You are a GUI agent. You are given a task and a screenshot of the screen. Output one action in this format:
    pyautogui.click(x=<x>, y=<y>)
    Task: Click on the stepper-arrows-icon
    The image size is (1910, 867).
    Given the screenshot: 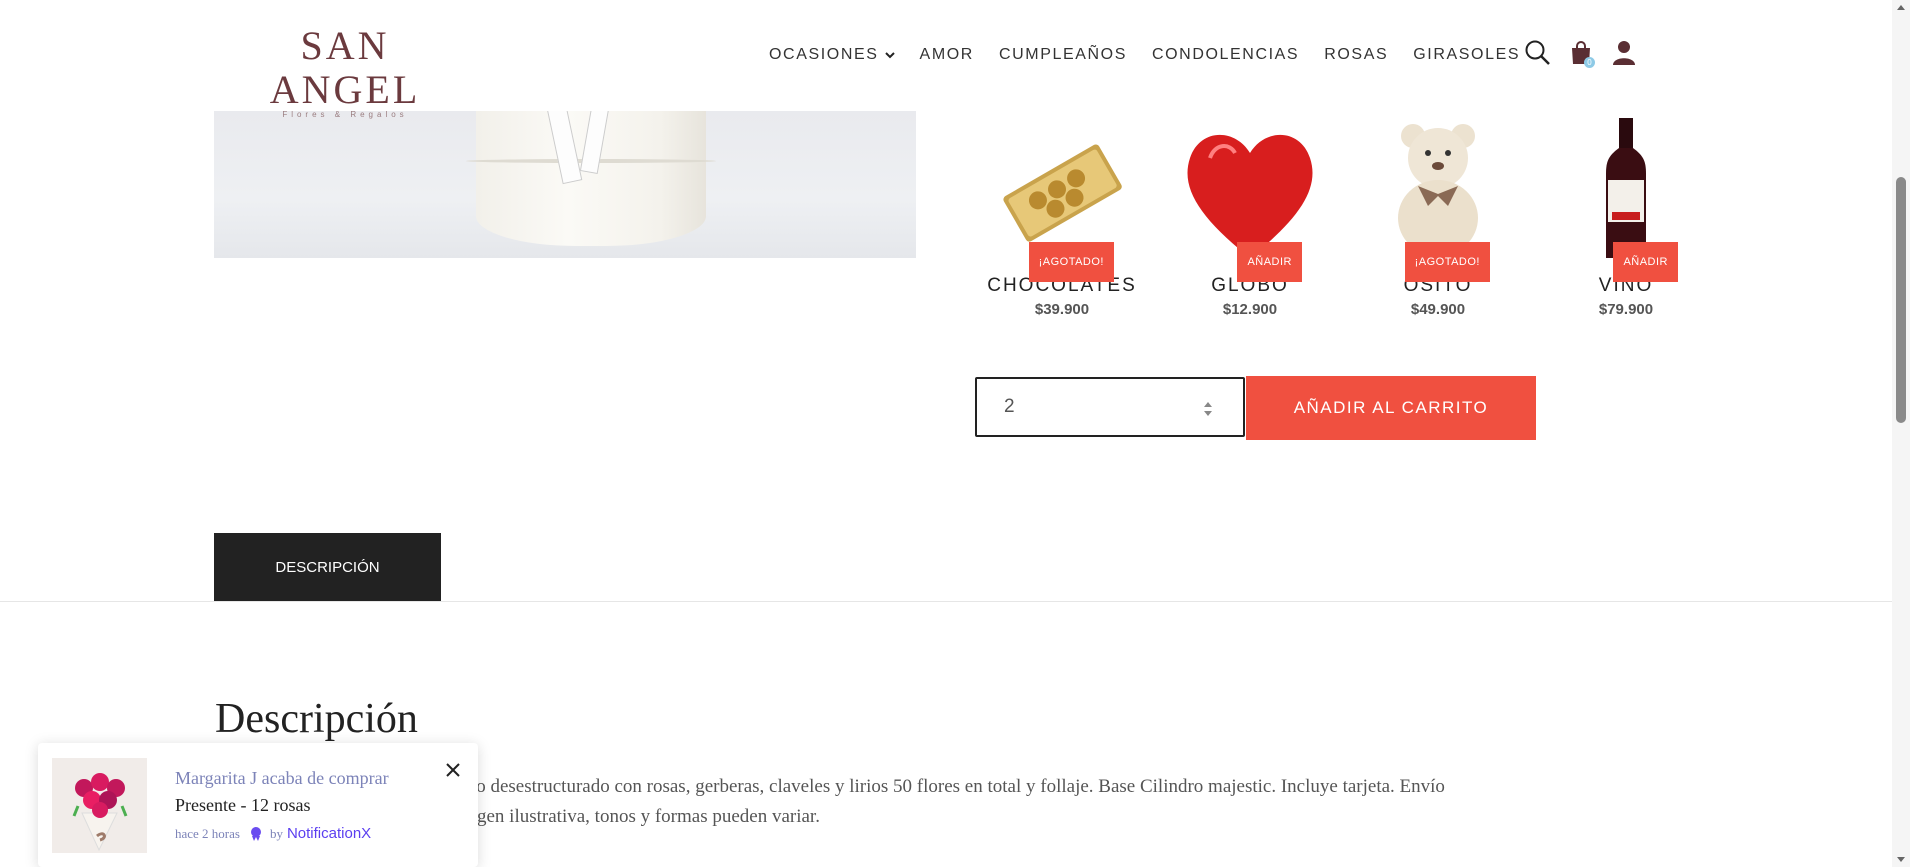 What is the action you would take?
    pyautogui.click(x=1208, y=409)
    